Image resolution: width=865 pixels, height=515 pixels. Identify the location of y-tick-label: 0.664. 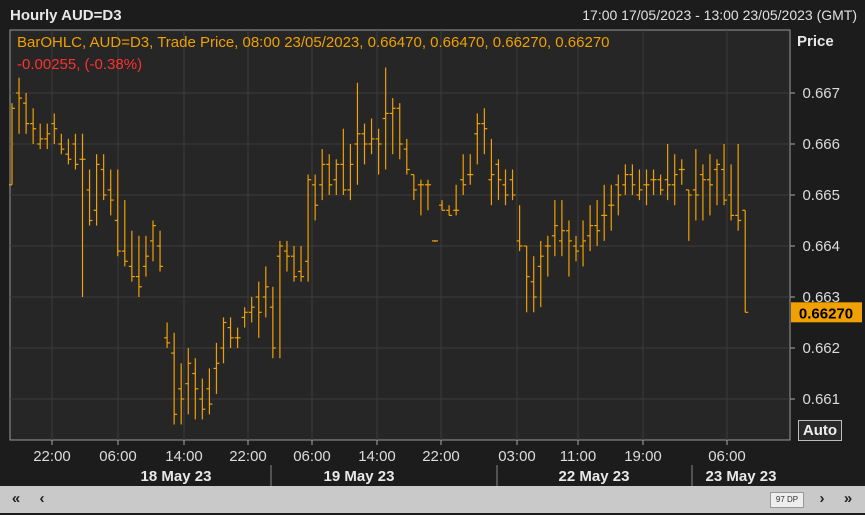
(821, 246).